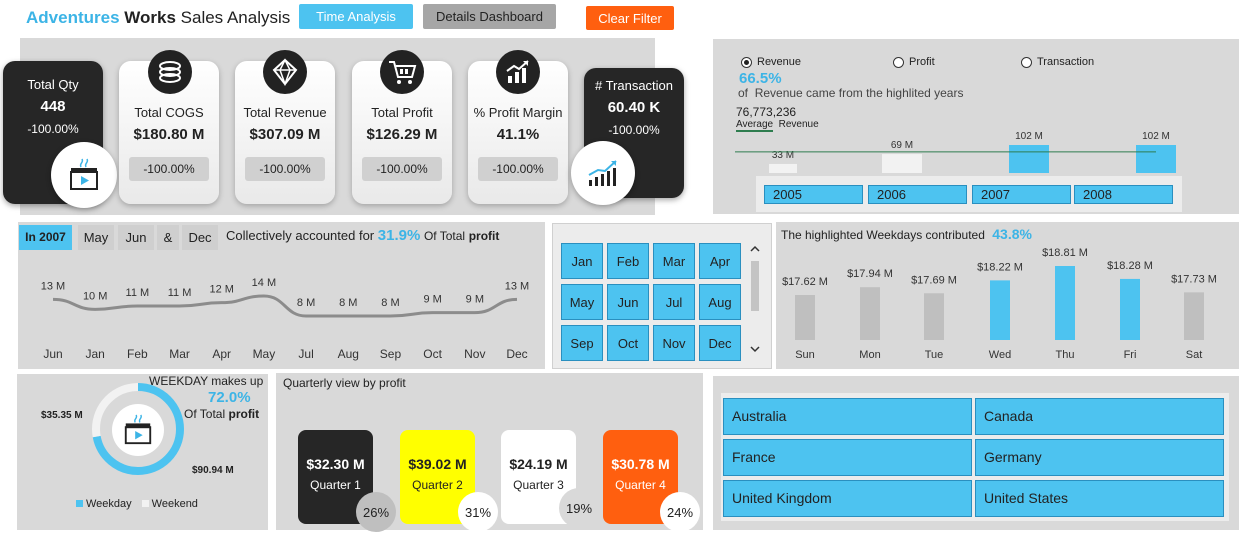 The image size is (1245, 536). What do you see at coordinates (1065, 253) in the screenshot?
I see `weekday-bar-label: $18.81 M` at bounding box center [1065, 253].